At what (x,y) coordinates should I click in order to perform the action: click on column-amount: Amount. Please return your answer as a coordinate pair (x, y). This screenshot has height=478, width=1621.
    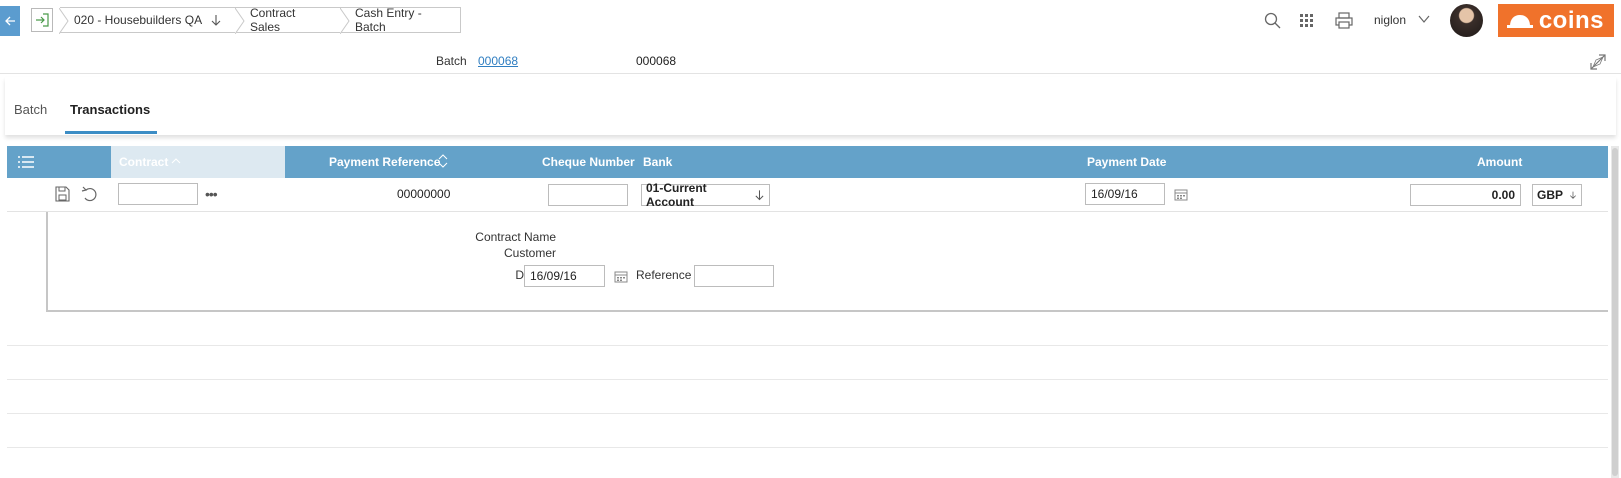
    Looking at the image, I should click on (1499, 162).